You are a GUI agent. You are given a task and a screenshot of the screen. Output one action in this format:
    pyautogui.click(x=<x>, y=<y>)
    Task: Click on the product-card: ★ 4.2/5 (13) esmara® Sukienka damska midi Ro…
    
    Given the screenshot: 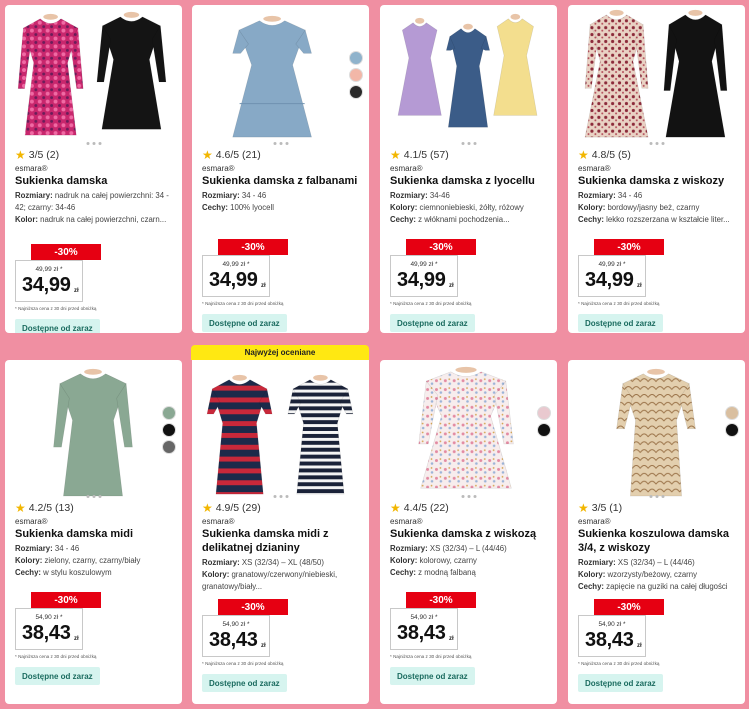 What is the action you would take?
    pyautogui.click(x=93, y=532)
    